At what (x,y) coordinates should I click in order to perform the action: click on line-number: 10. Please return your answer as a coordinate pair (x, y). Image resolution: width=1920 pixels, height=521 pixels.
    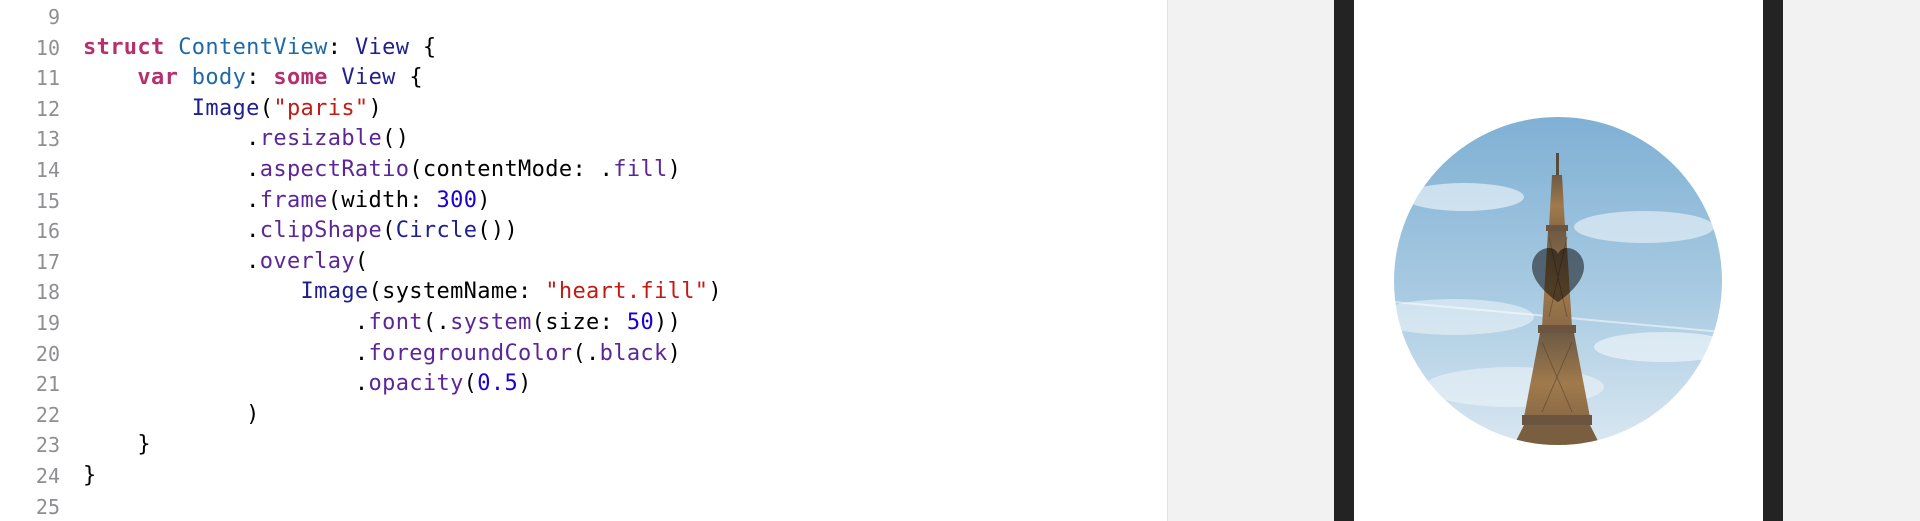
    Looking at the image, I should click on (47, 47).